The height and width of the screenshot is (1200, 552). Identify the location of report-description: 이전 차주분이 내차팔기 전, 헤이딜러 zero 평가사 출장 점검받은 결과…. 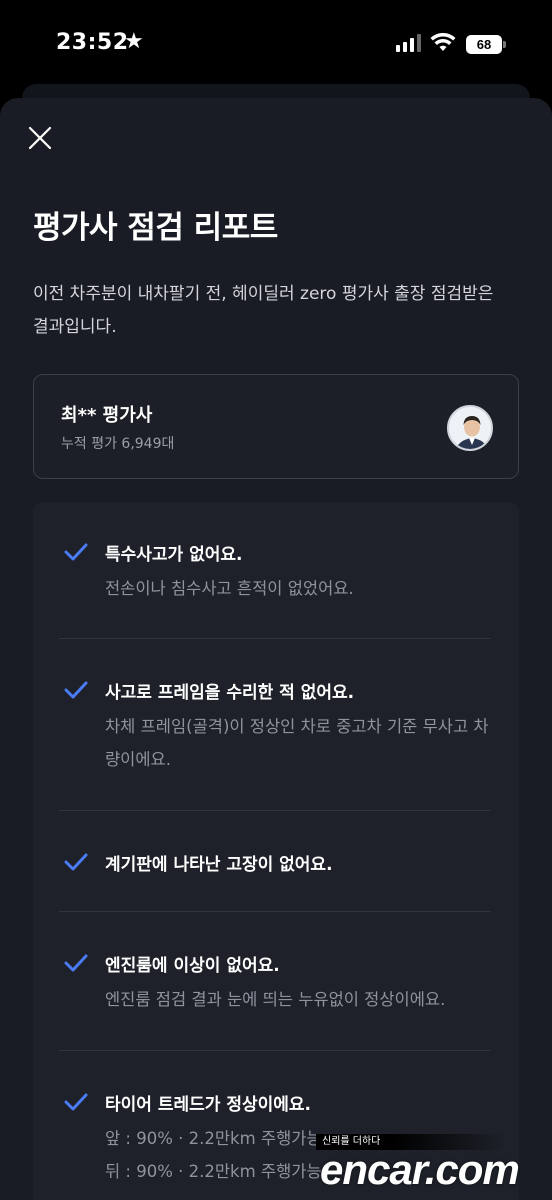
(263, 310).